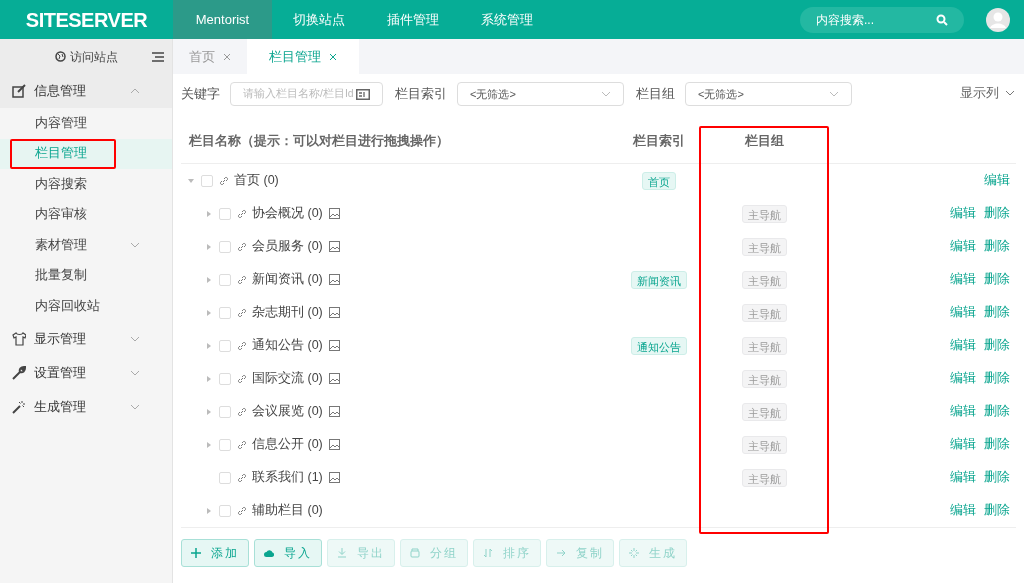 The image size is (1024, 583). Describe the element at coordinates (287, 411) in the screenshot. I see `category-name: 会议展览 (0)` at that location.